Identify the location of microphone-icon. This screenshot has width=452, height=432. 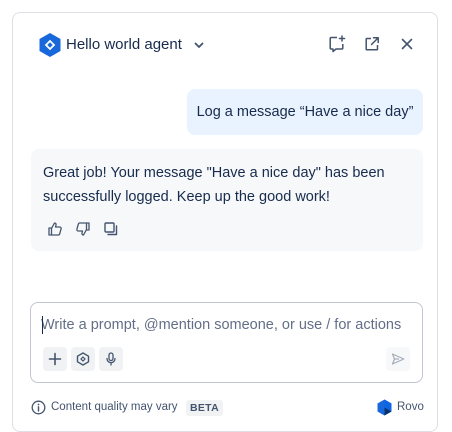
(111, 359).